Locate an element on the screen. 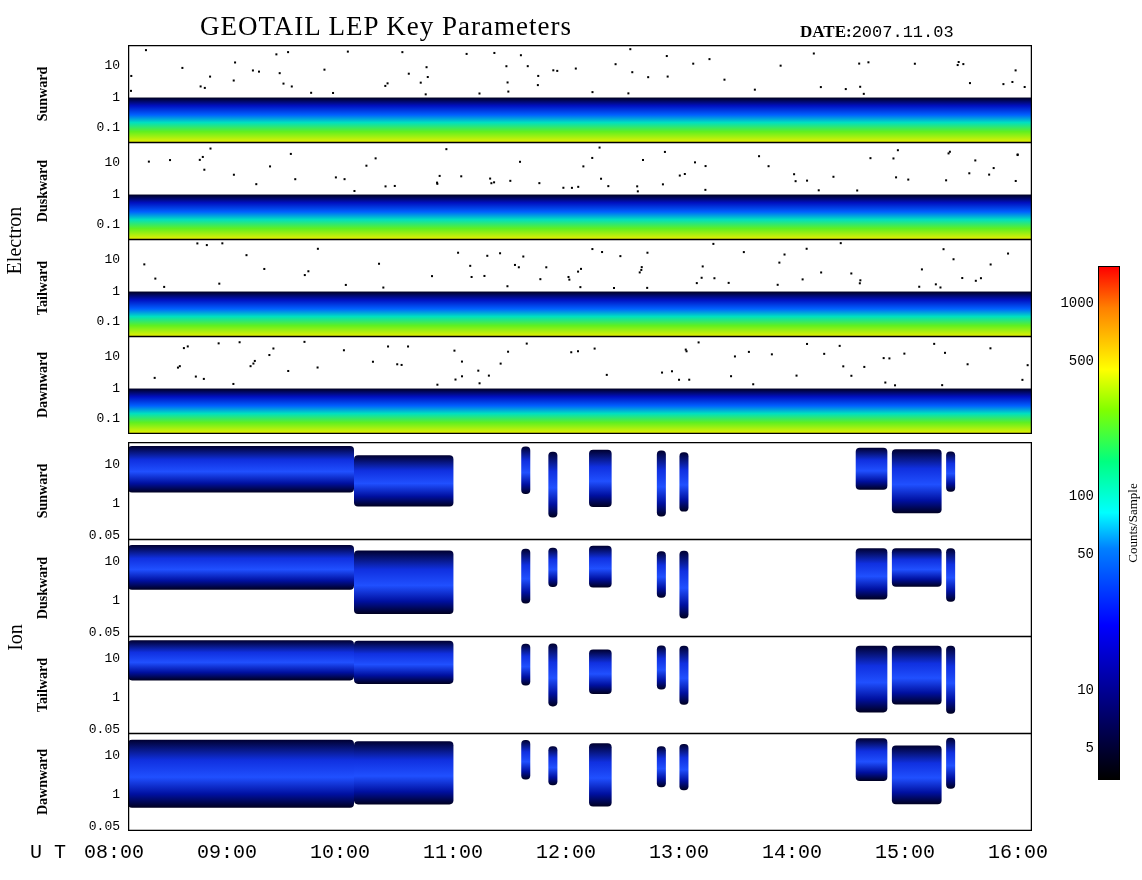 The image size is (1142, 880). date-label: DATE:2007.11.03 is located at coordinates (877, 32).